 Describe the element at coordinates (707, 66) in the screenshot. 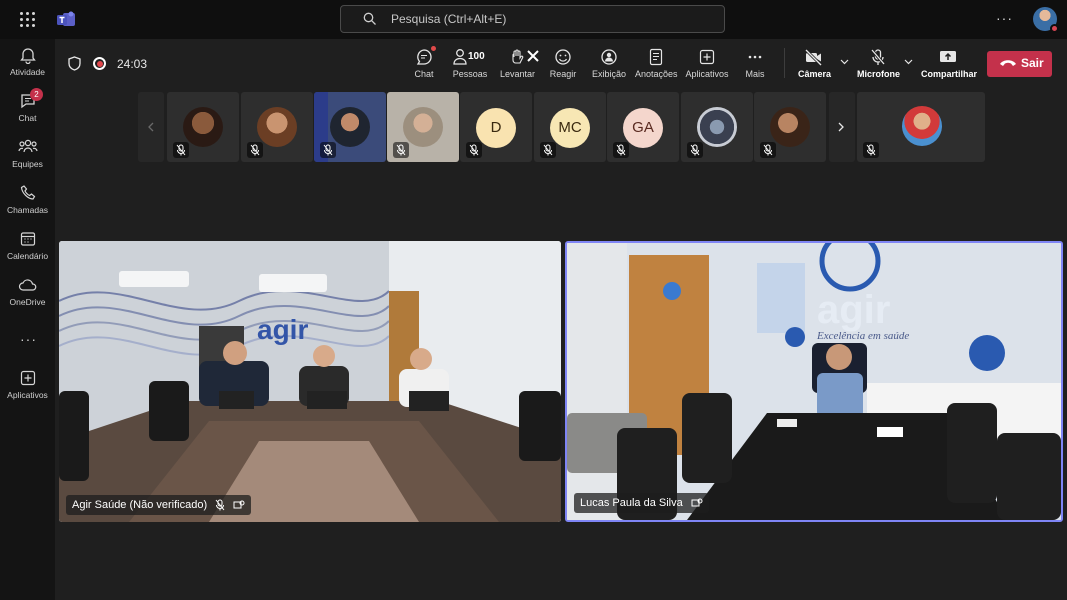

I see `apps-button: Aplicativos` at that location.